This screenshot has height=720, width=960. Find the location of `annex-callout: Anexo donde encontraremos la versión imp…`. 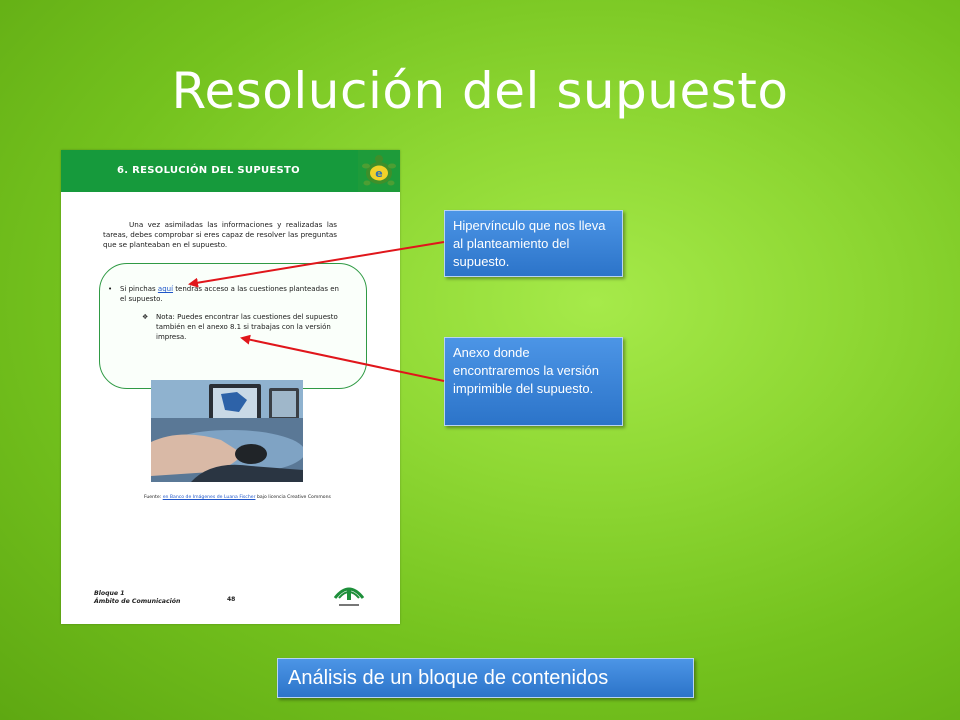

annex-callout: Anexo donde encontraremos la versión imp… is located at coordinates (533, 381).